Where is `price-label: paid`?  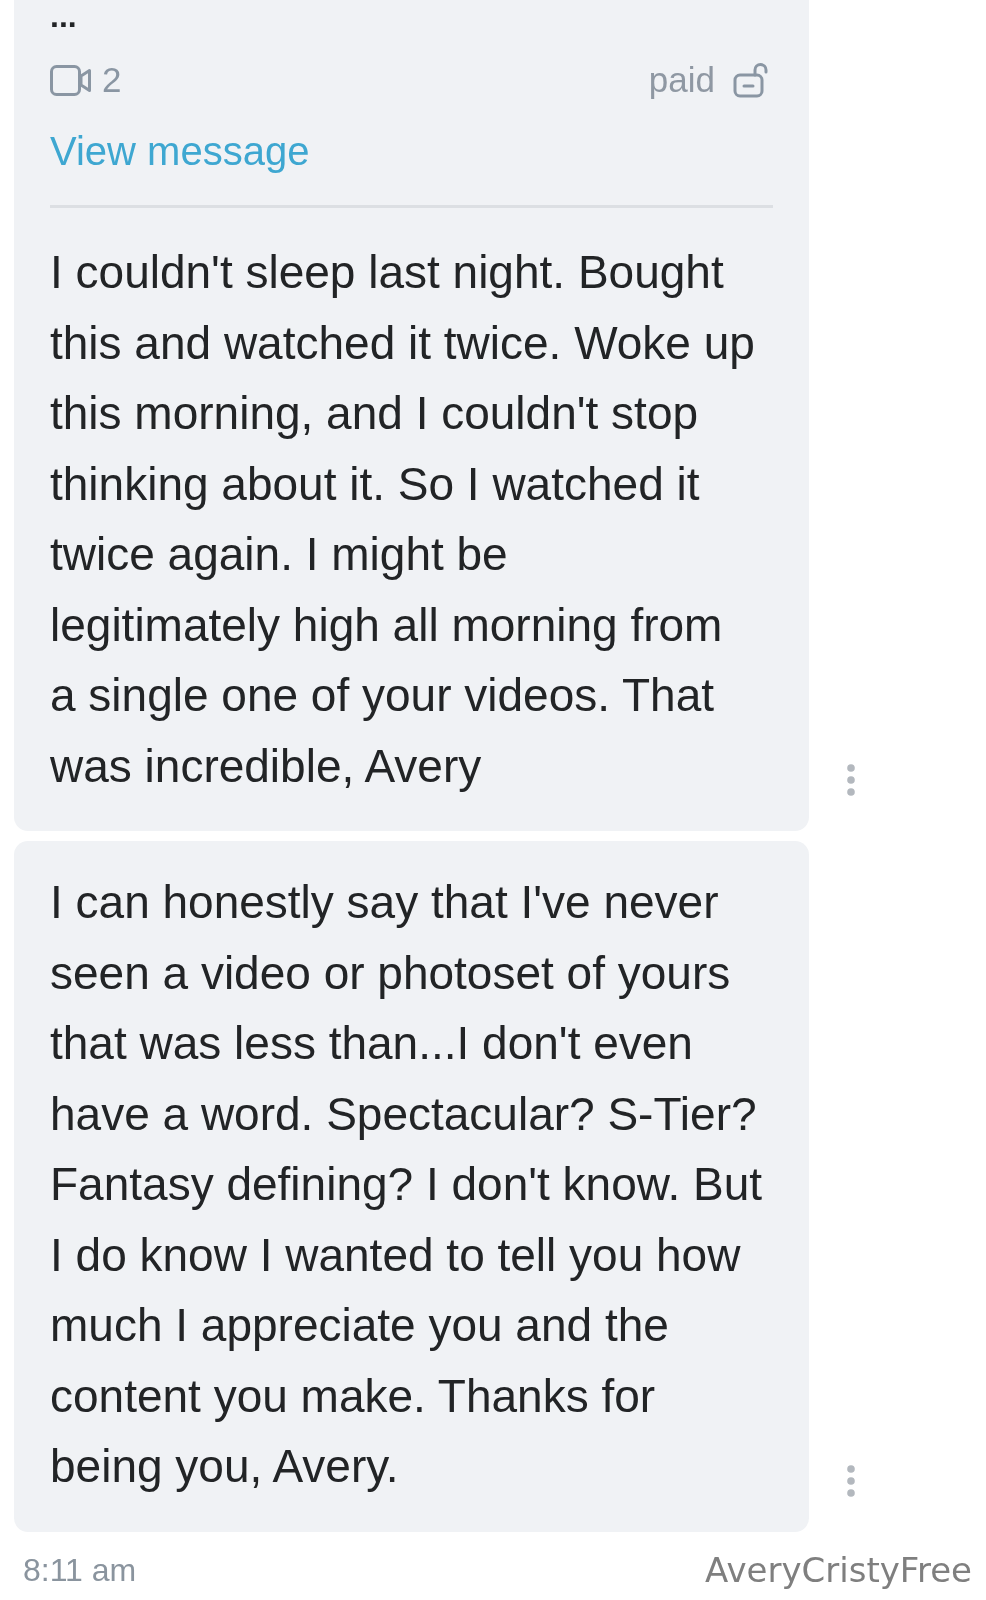
price-label: paid is located at coordinates (681, 80).